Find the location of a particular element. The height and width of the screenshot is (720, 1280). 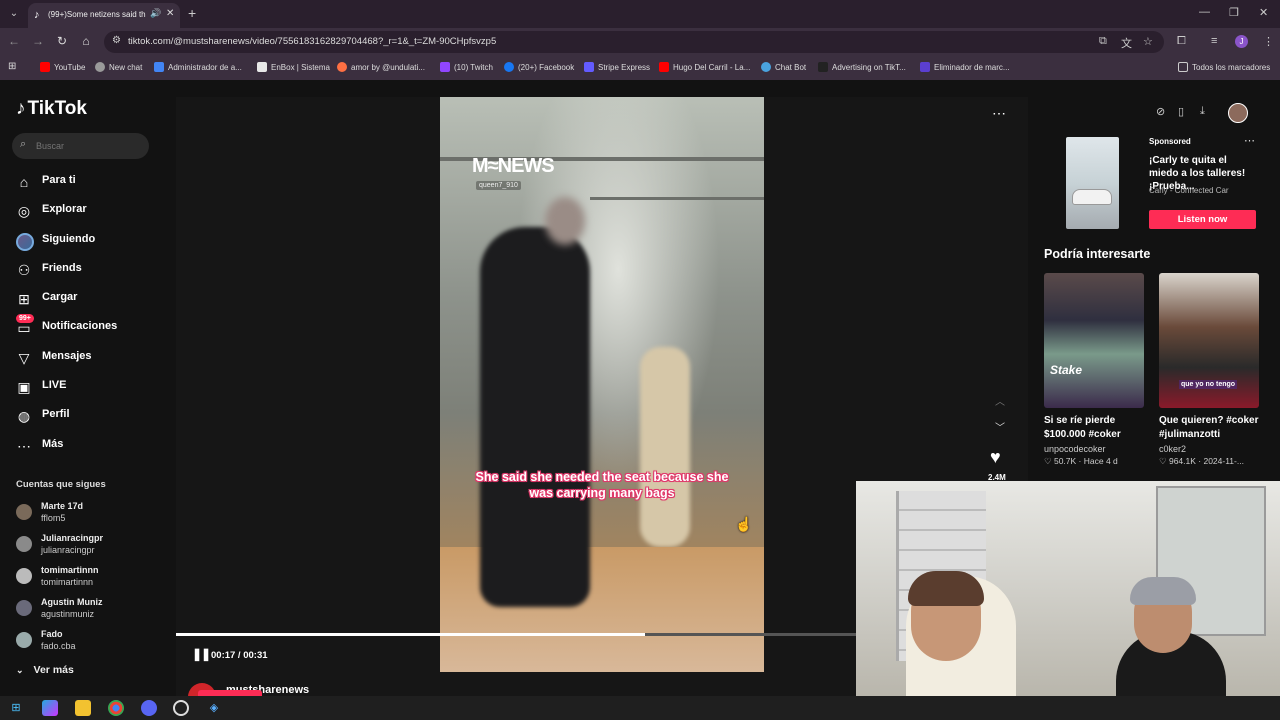

apps-grid-icon: ⊞ is located at coordinates (12, 66).